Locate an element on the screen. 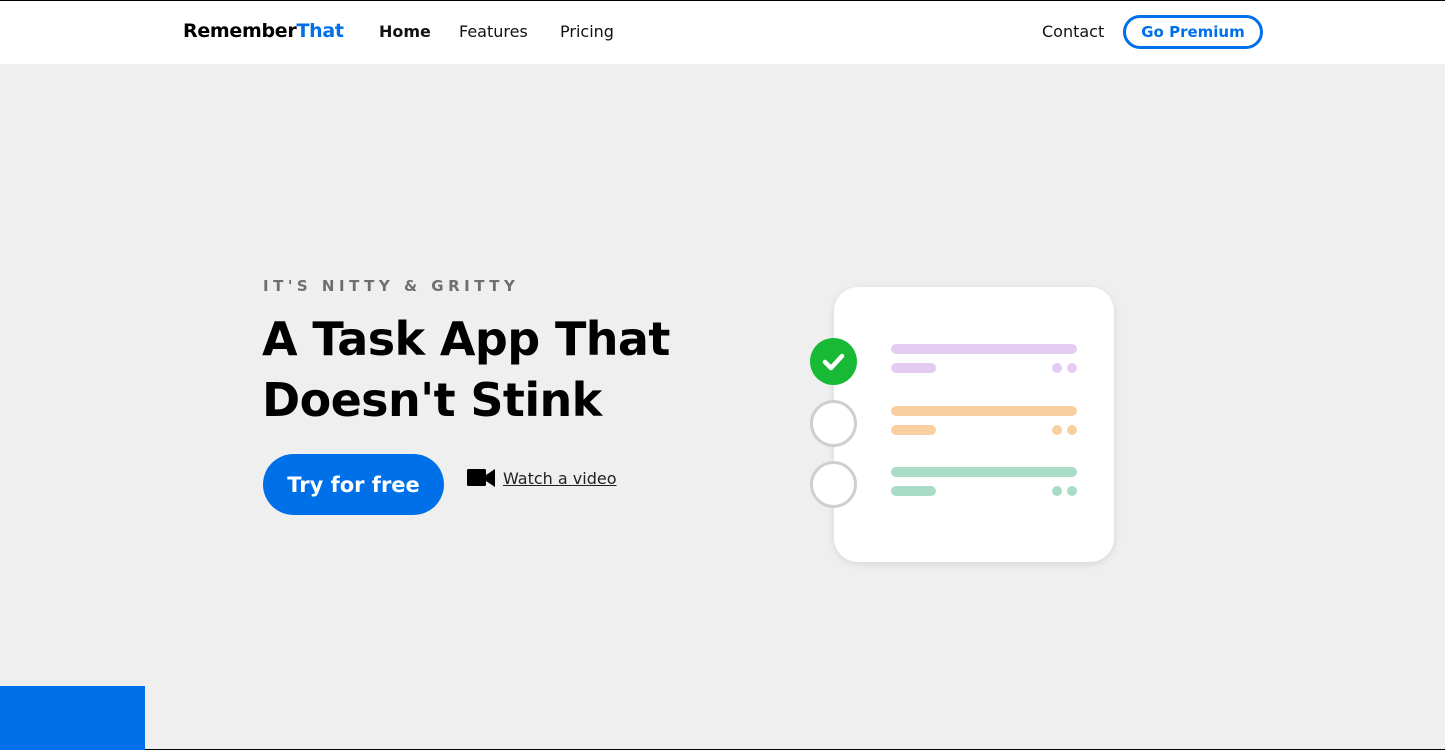 The width and height of the screenshot is (1445, 750). nav-link-contact: Contact is located at coordinates (1073, 31).